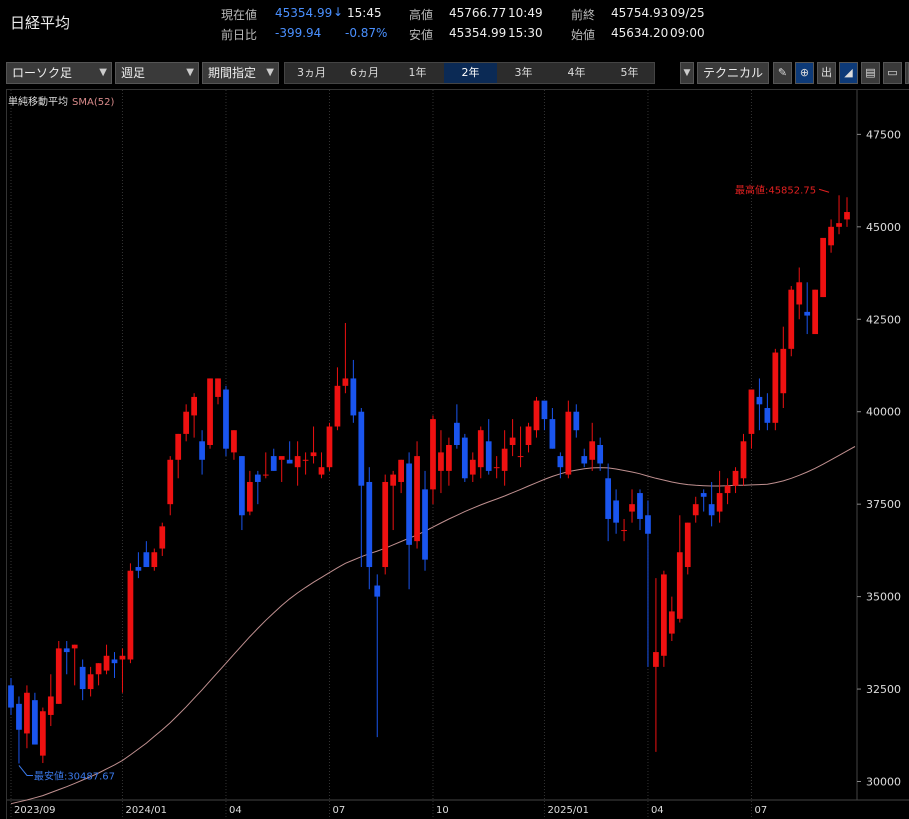 The width and height of the screenshot is (909, 819). I want to click on low-annotation-leader, so click(25, 770).